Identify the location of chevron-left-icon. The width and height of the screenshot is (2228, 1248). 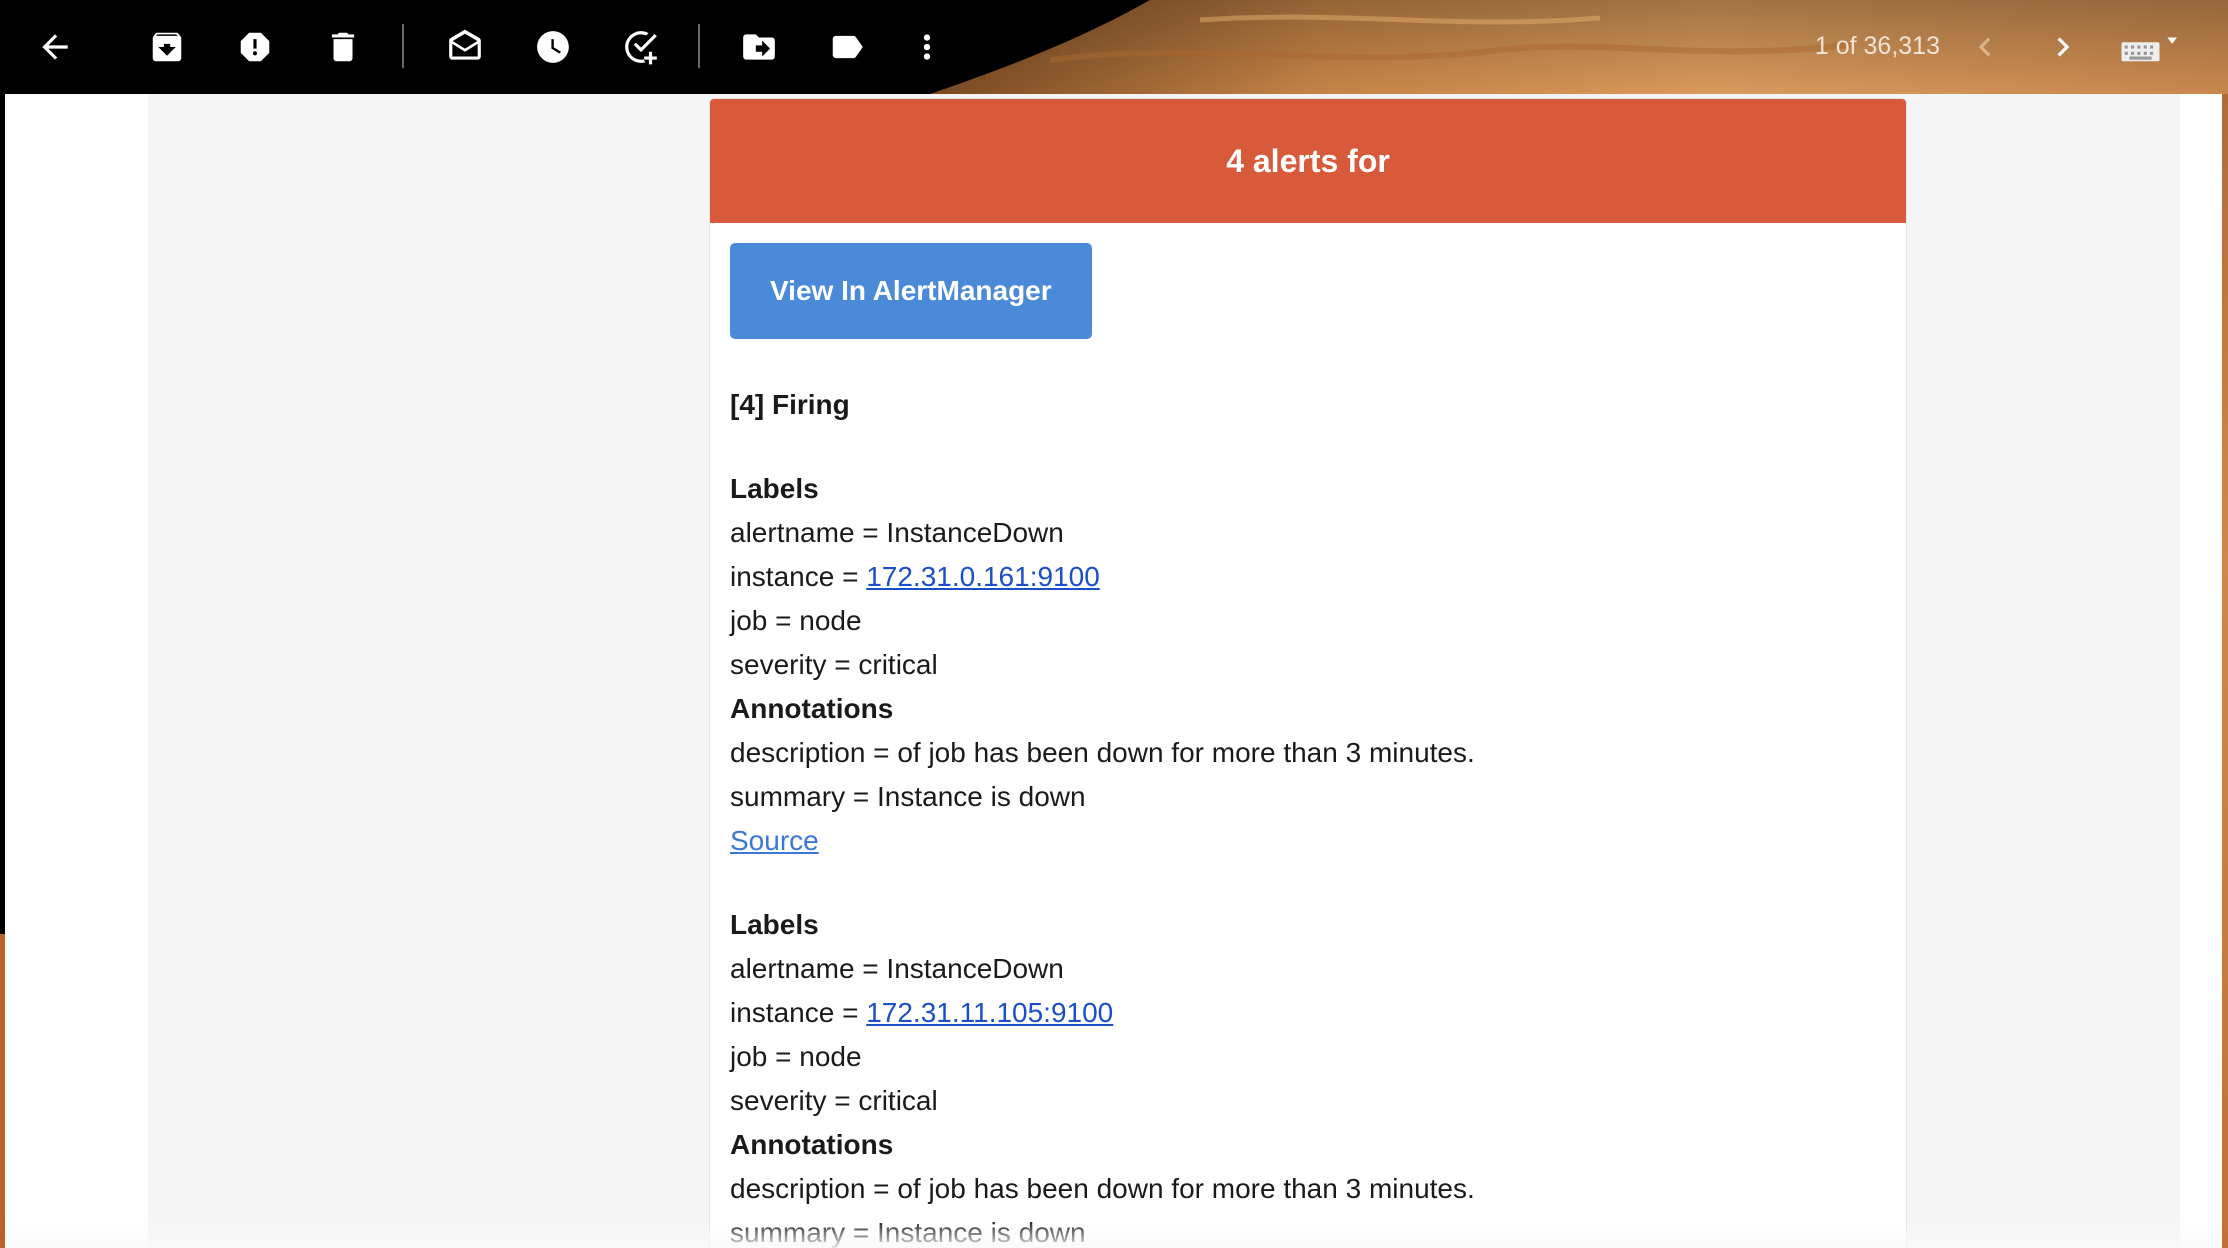
(1984, 47).